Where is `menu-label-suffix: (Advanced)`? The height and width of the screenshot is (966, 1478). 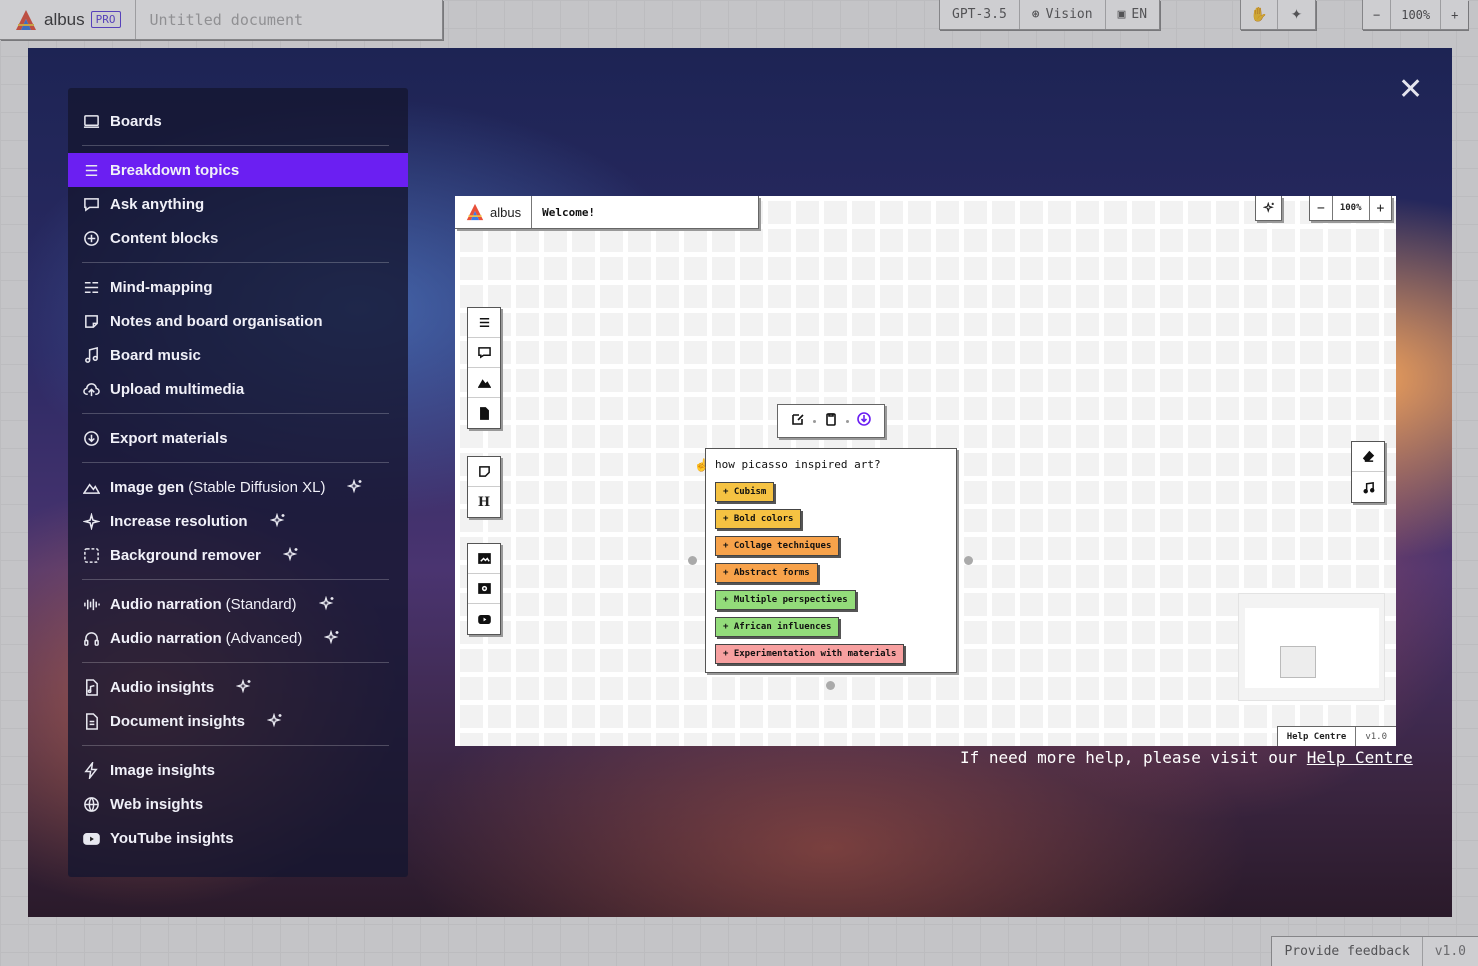
menu-label-suffix: (Advanced) is located at coordinates (264, 638).